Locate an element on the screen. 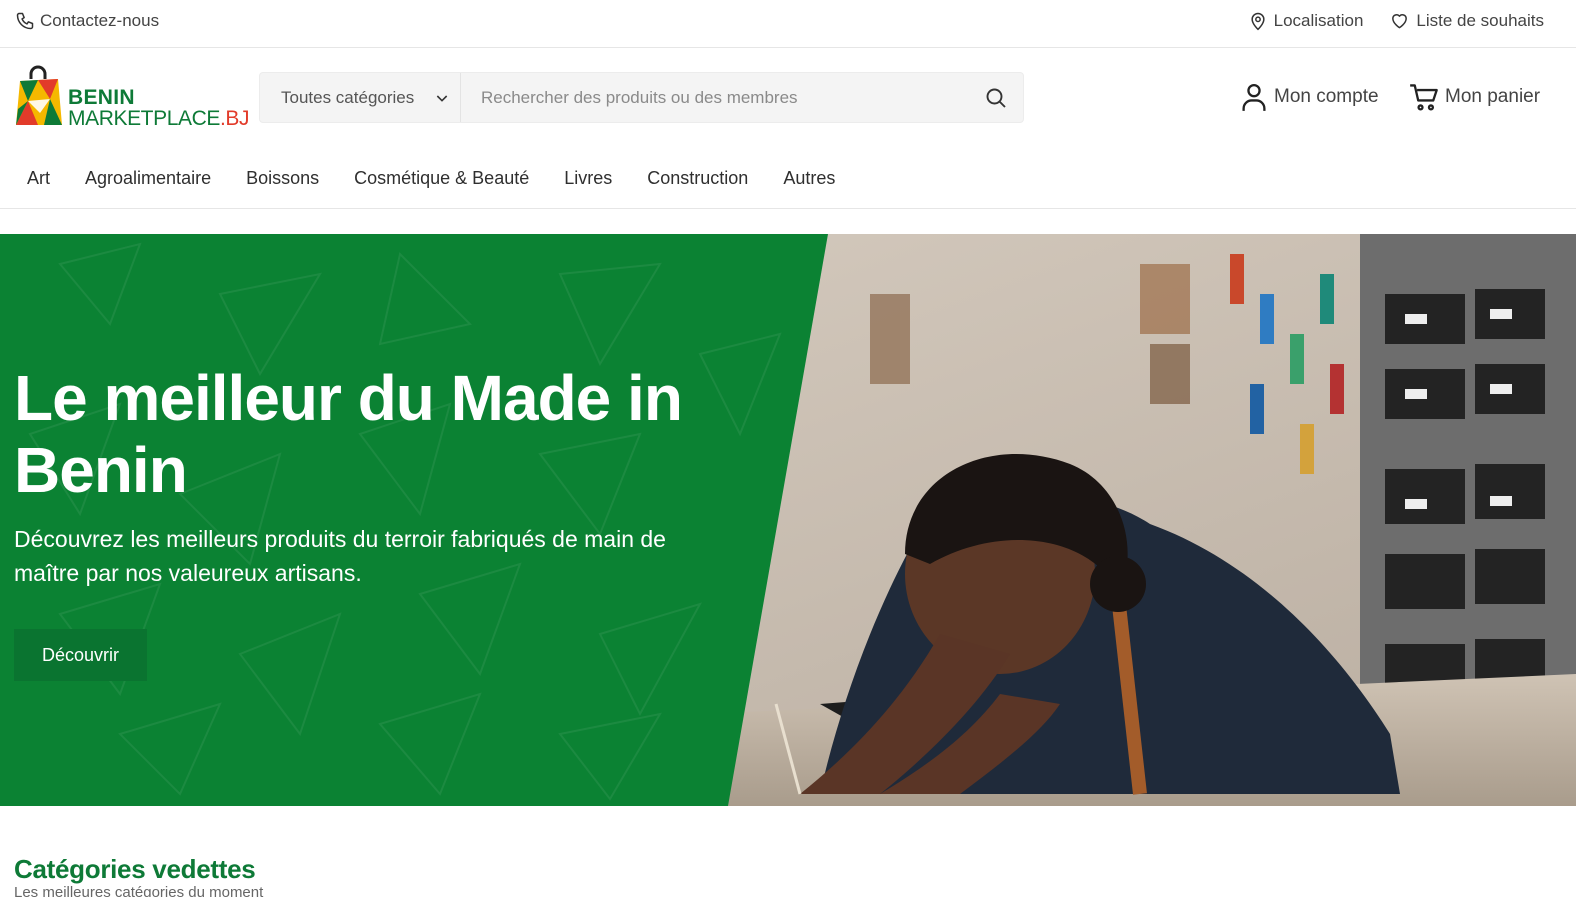  search-icon is located at coordinates (996, 98).